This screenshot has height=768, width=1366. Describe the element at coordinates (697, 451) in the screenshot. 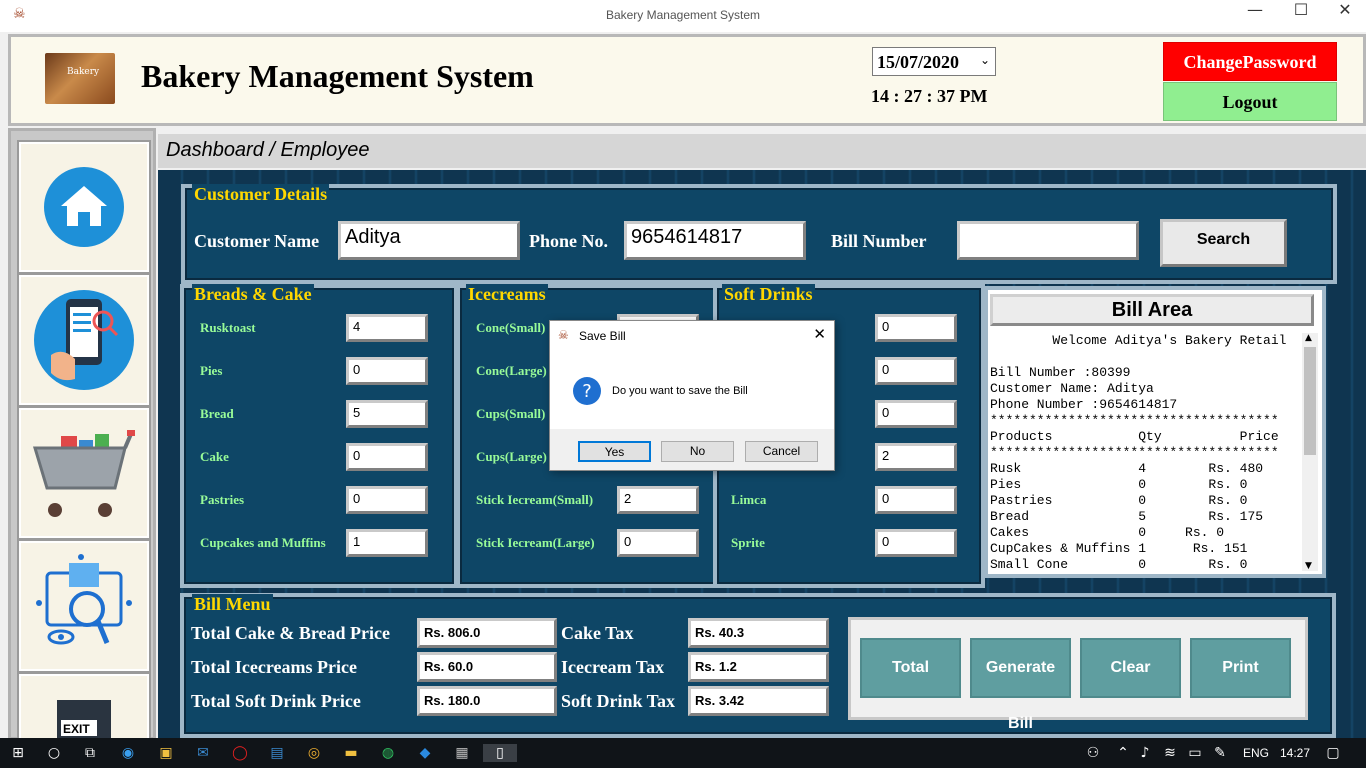

I see `no-button: No` at that location.